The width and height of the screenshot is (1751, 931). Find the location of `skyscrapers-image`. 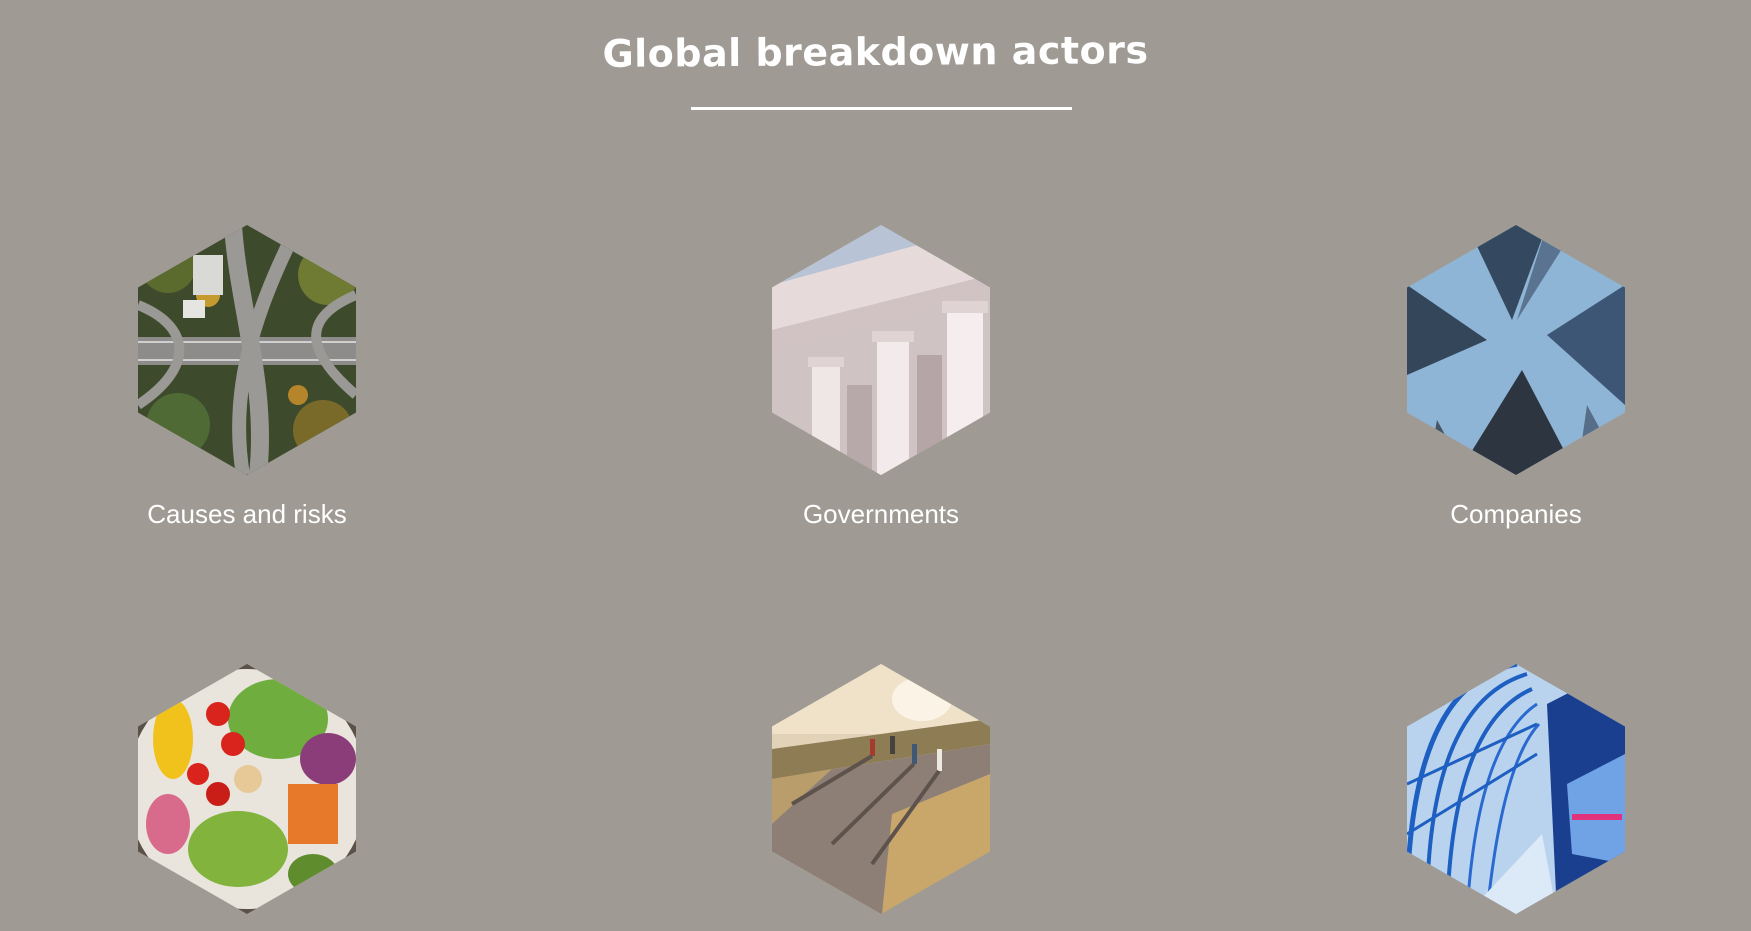

skyscrapers-image is located at coordinates (1516, 350).